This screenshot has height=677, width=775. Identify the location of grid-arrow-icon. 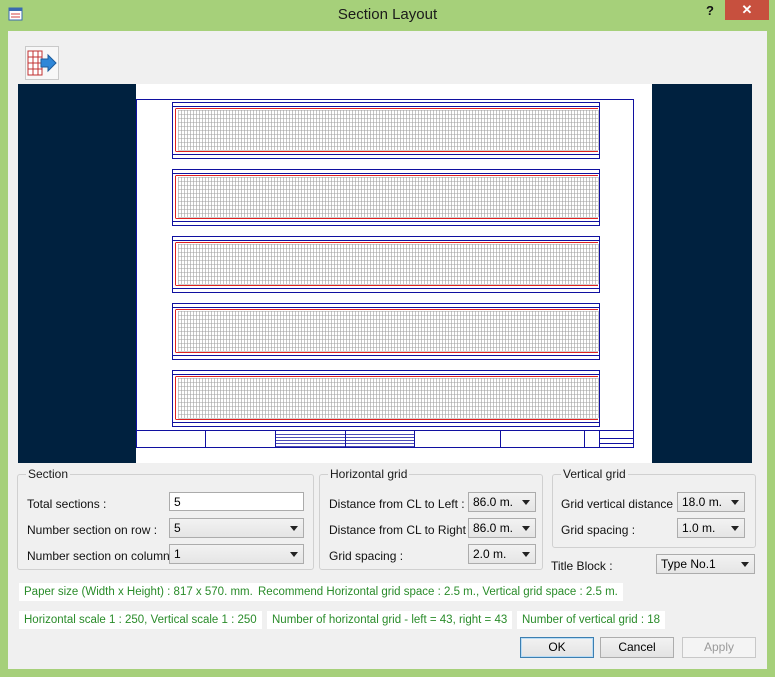
(42, 63).